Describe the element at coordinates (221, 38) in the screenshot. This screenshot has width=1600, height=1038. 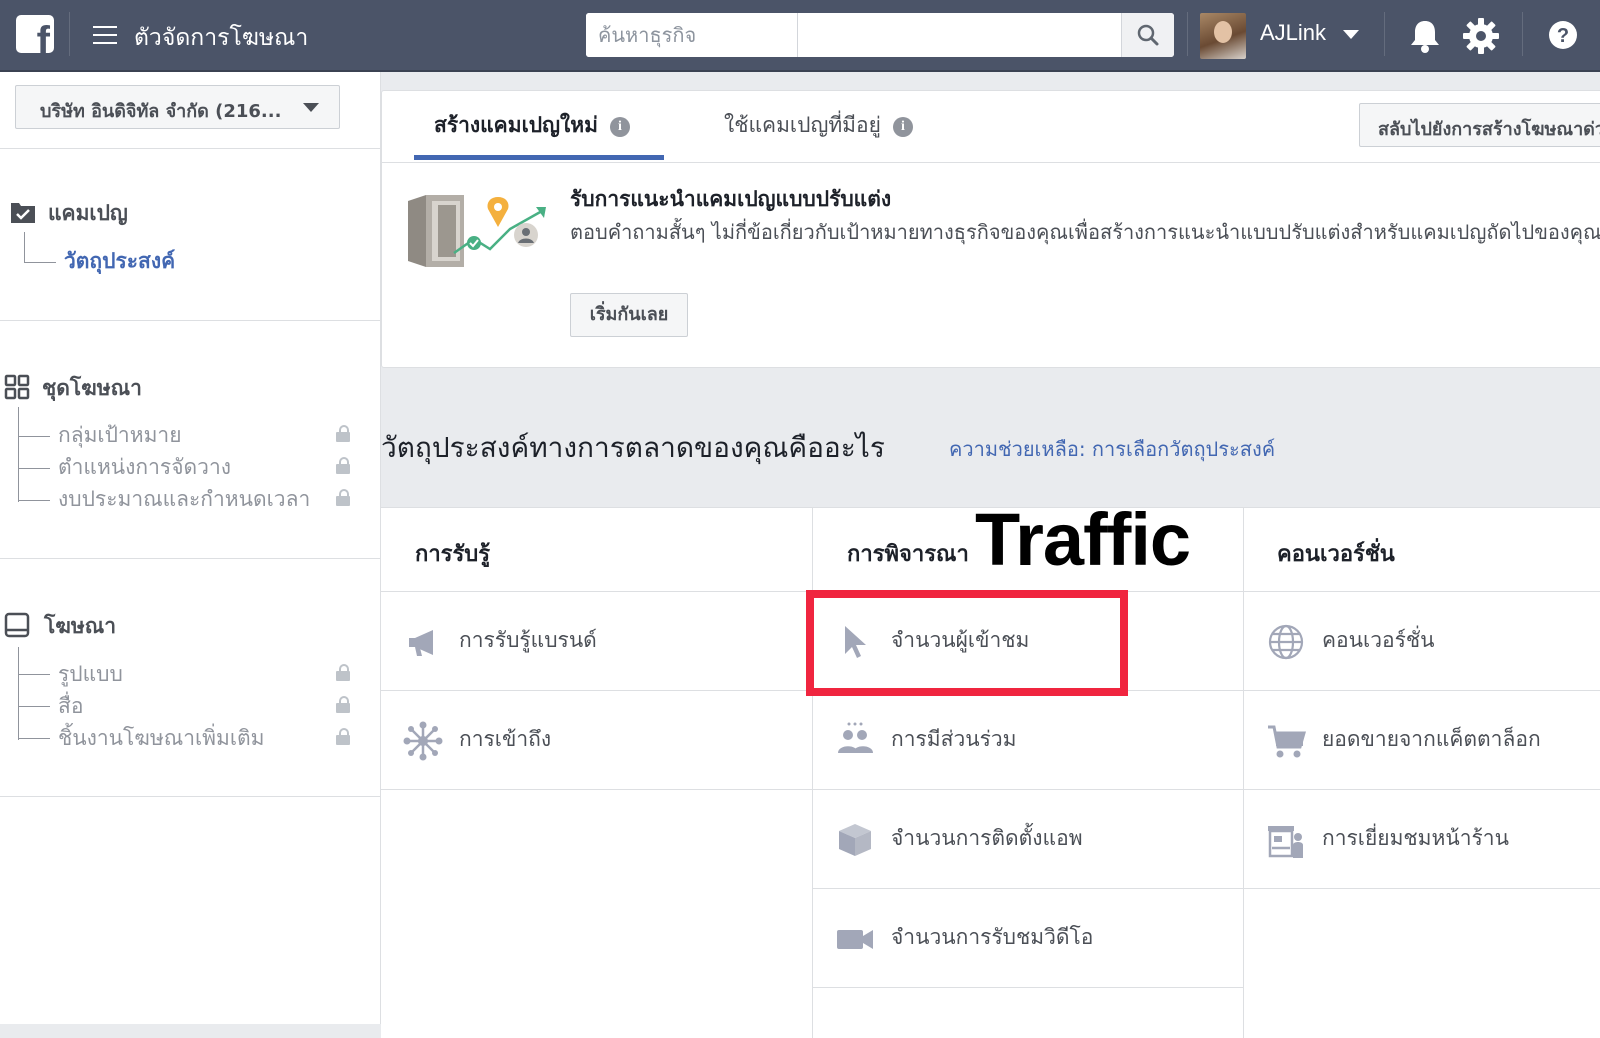
I see `app-title: ตัวจัดการโฆษณา` at that location.